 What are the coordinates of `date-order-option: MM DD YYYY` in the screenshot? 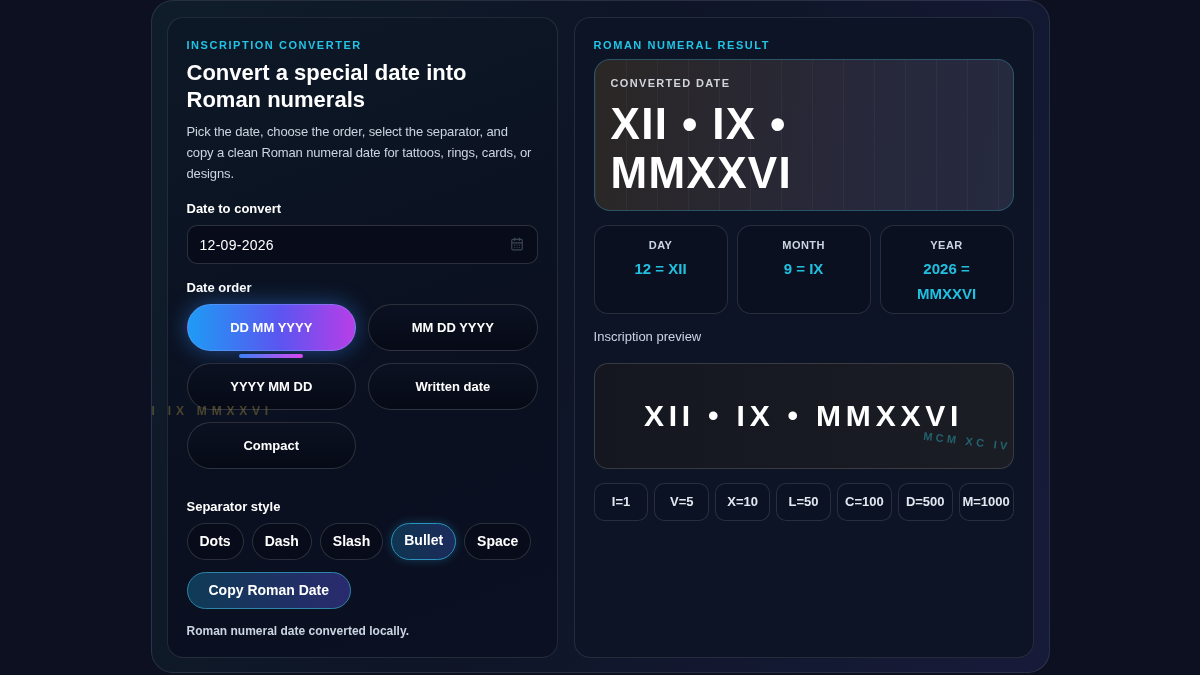 It's located at (453, 327).